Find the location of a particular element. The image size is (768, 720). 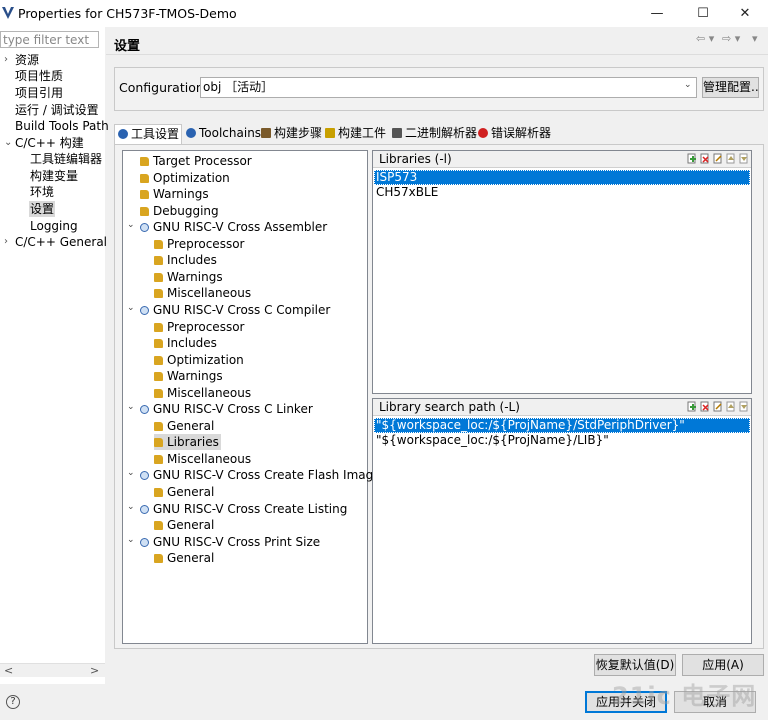

nav-item: 项目性质 is located at coordinates (39, 76).